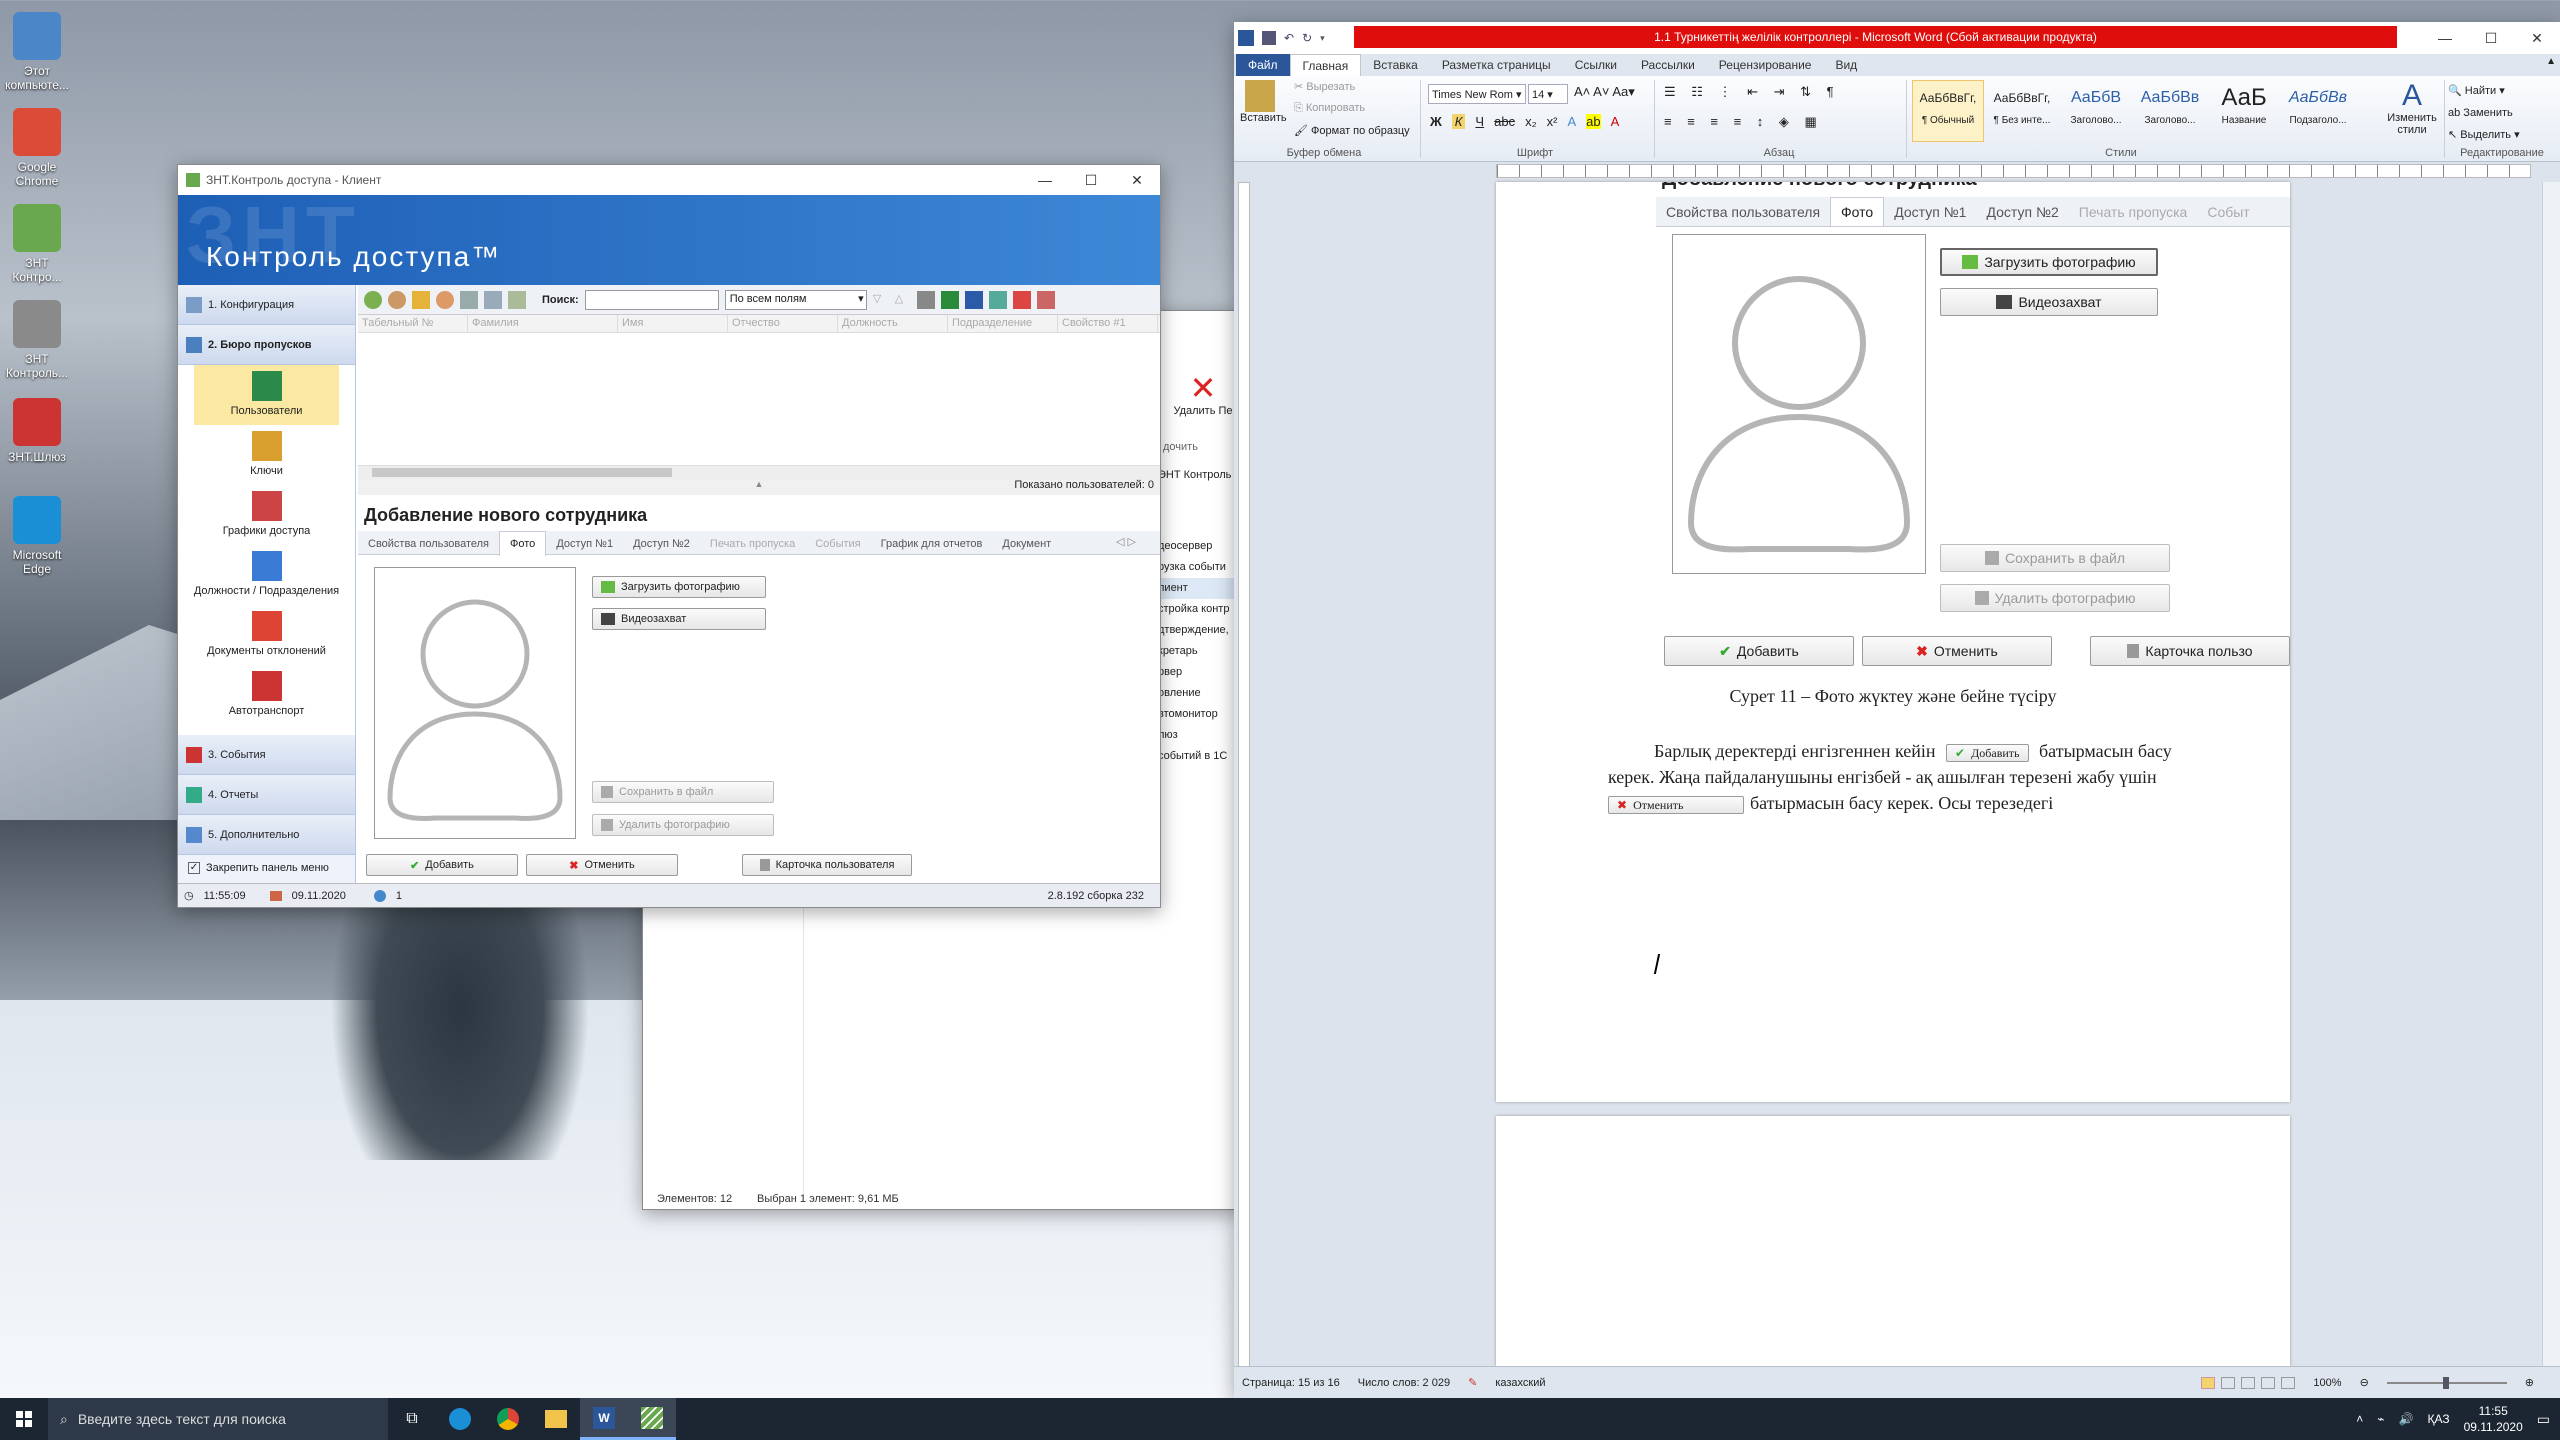 Image resolution: width=2560 pixels, height=1440 pixels. I want to click on customize-icon: ▾, so click(1322, 38).